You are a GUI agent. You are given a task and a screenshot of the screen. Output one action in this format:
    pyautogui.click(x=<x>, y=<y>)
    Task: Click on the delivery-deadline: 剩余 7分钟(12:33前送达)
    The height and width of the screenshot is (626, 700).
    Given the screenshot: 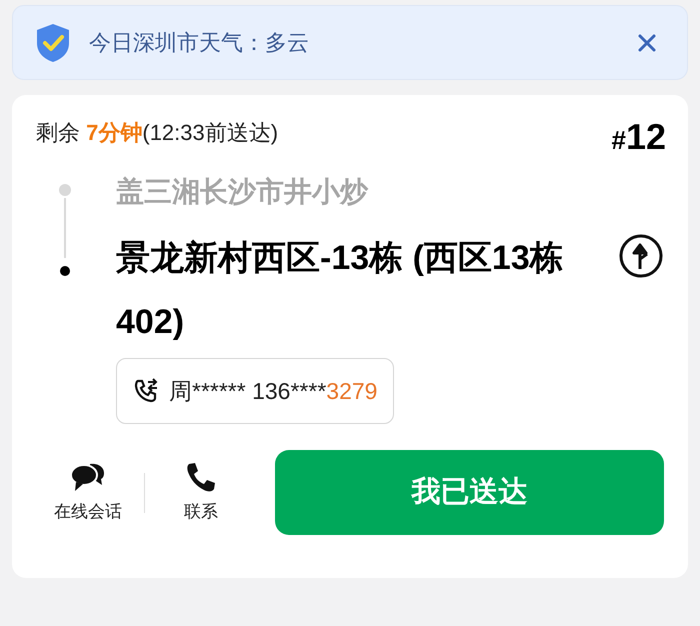 What is the action you would take?
    pyautogui.click(x=157, y=133)
    